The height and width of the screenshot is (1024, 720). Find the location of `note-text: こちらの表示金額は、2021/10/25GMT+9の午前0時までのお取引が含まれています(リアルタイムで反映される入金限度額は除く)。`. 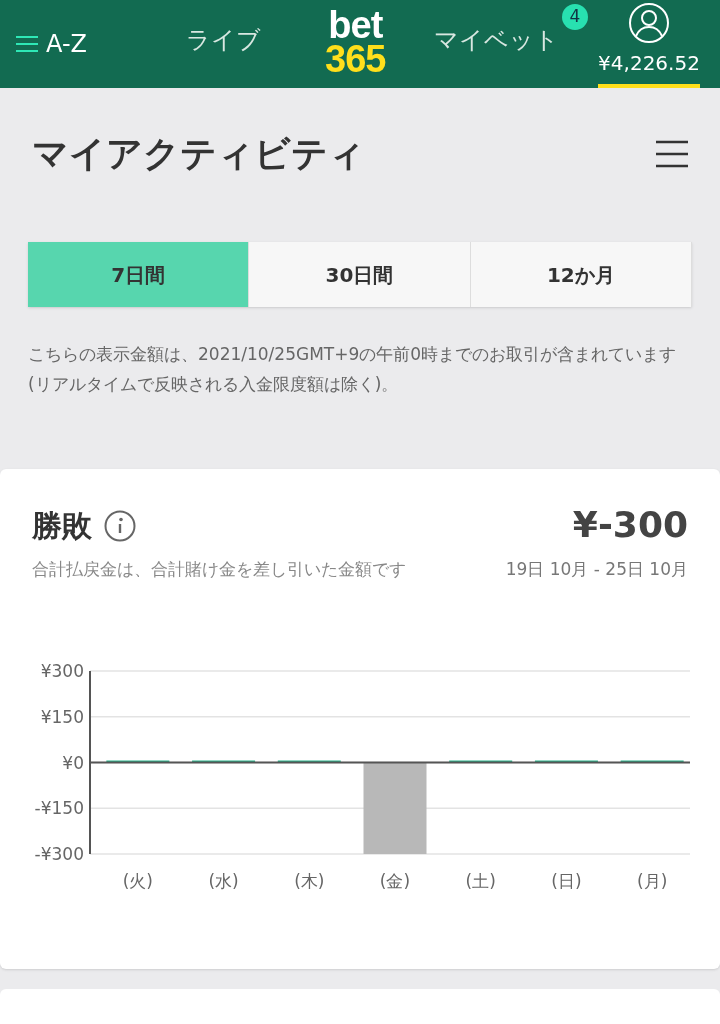

note-text: こちらの表示金額は、2021/10/25GMT+9の午前0時までのお取引が含まれています(リアルタイムで反映される入金限度額は除く)。 is located at coordinates (353, 369).